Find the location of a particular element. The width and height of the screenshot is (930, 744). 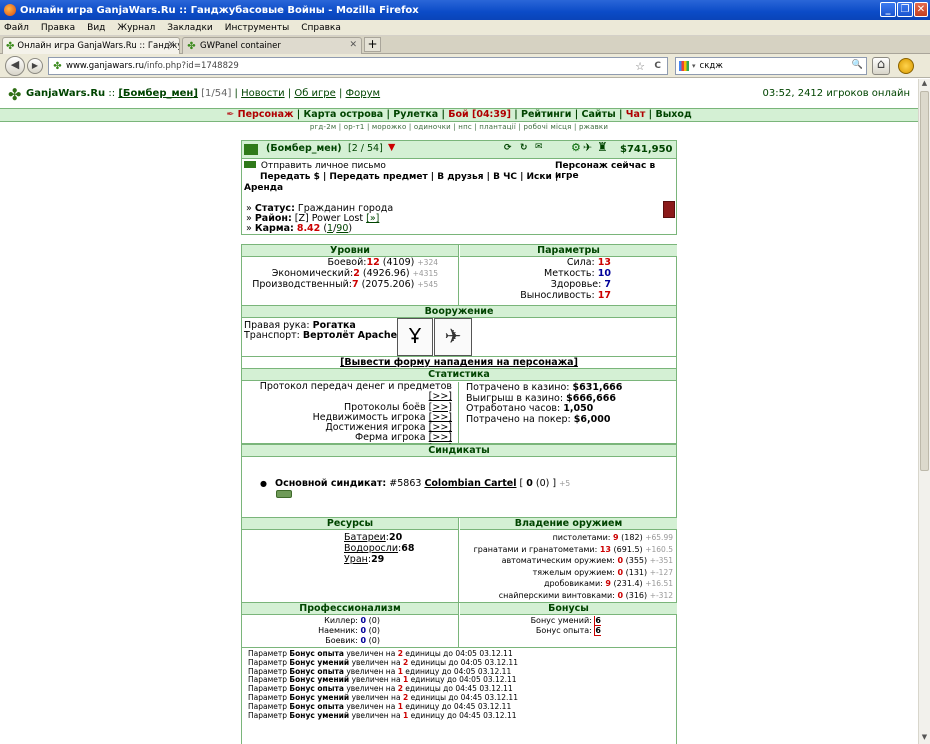

stats-link-row: Протокол передач денег и предметов [>>] is located at coordinates (347, 392).